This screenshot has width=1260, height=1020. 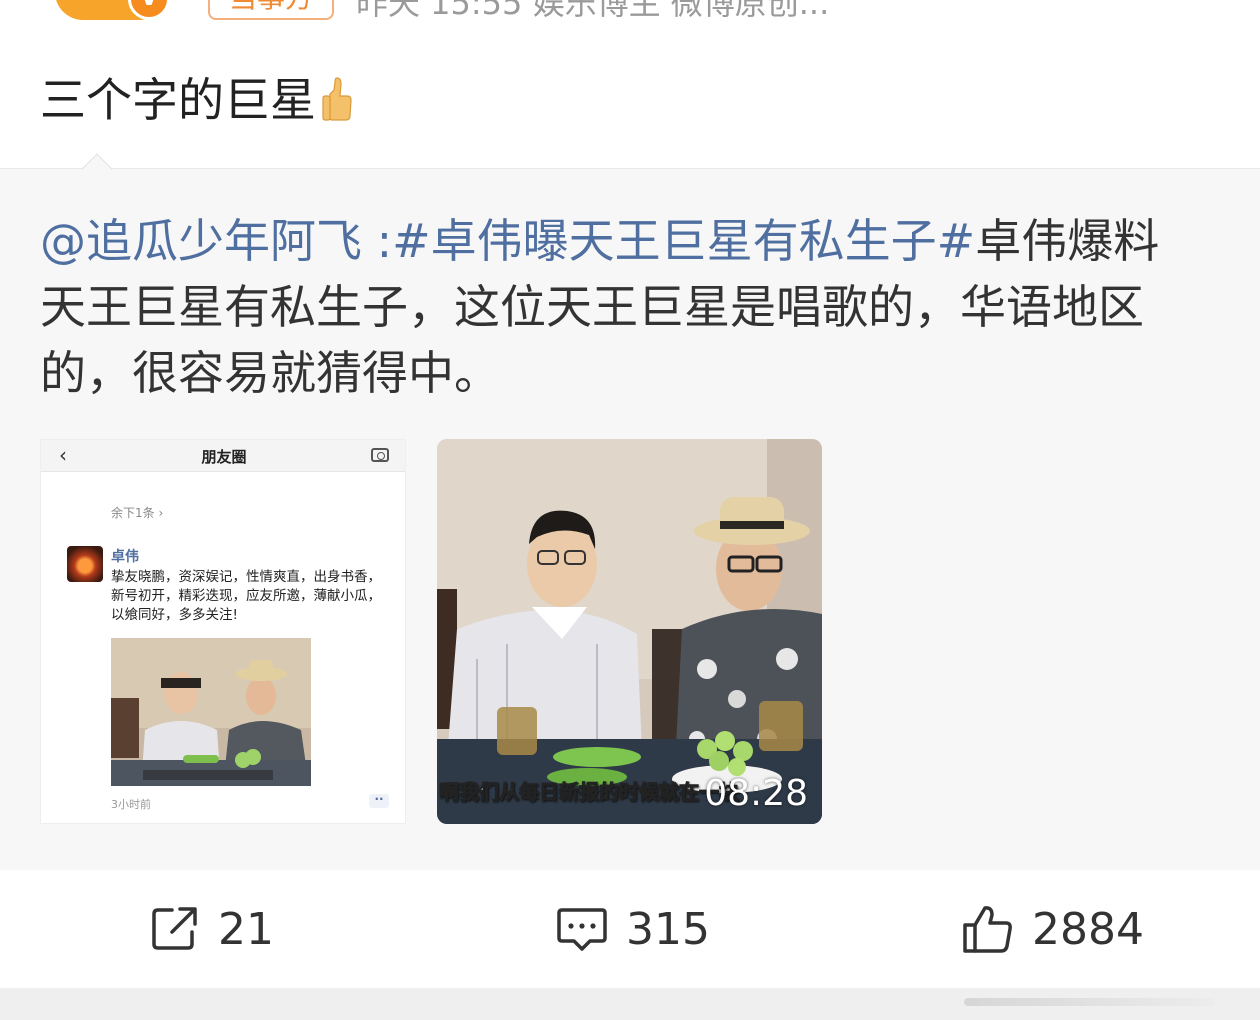 What do you see at coordinates (246, 929) in the screenshot?
I see `repost-count: 21` at bounding box center [246, 929].